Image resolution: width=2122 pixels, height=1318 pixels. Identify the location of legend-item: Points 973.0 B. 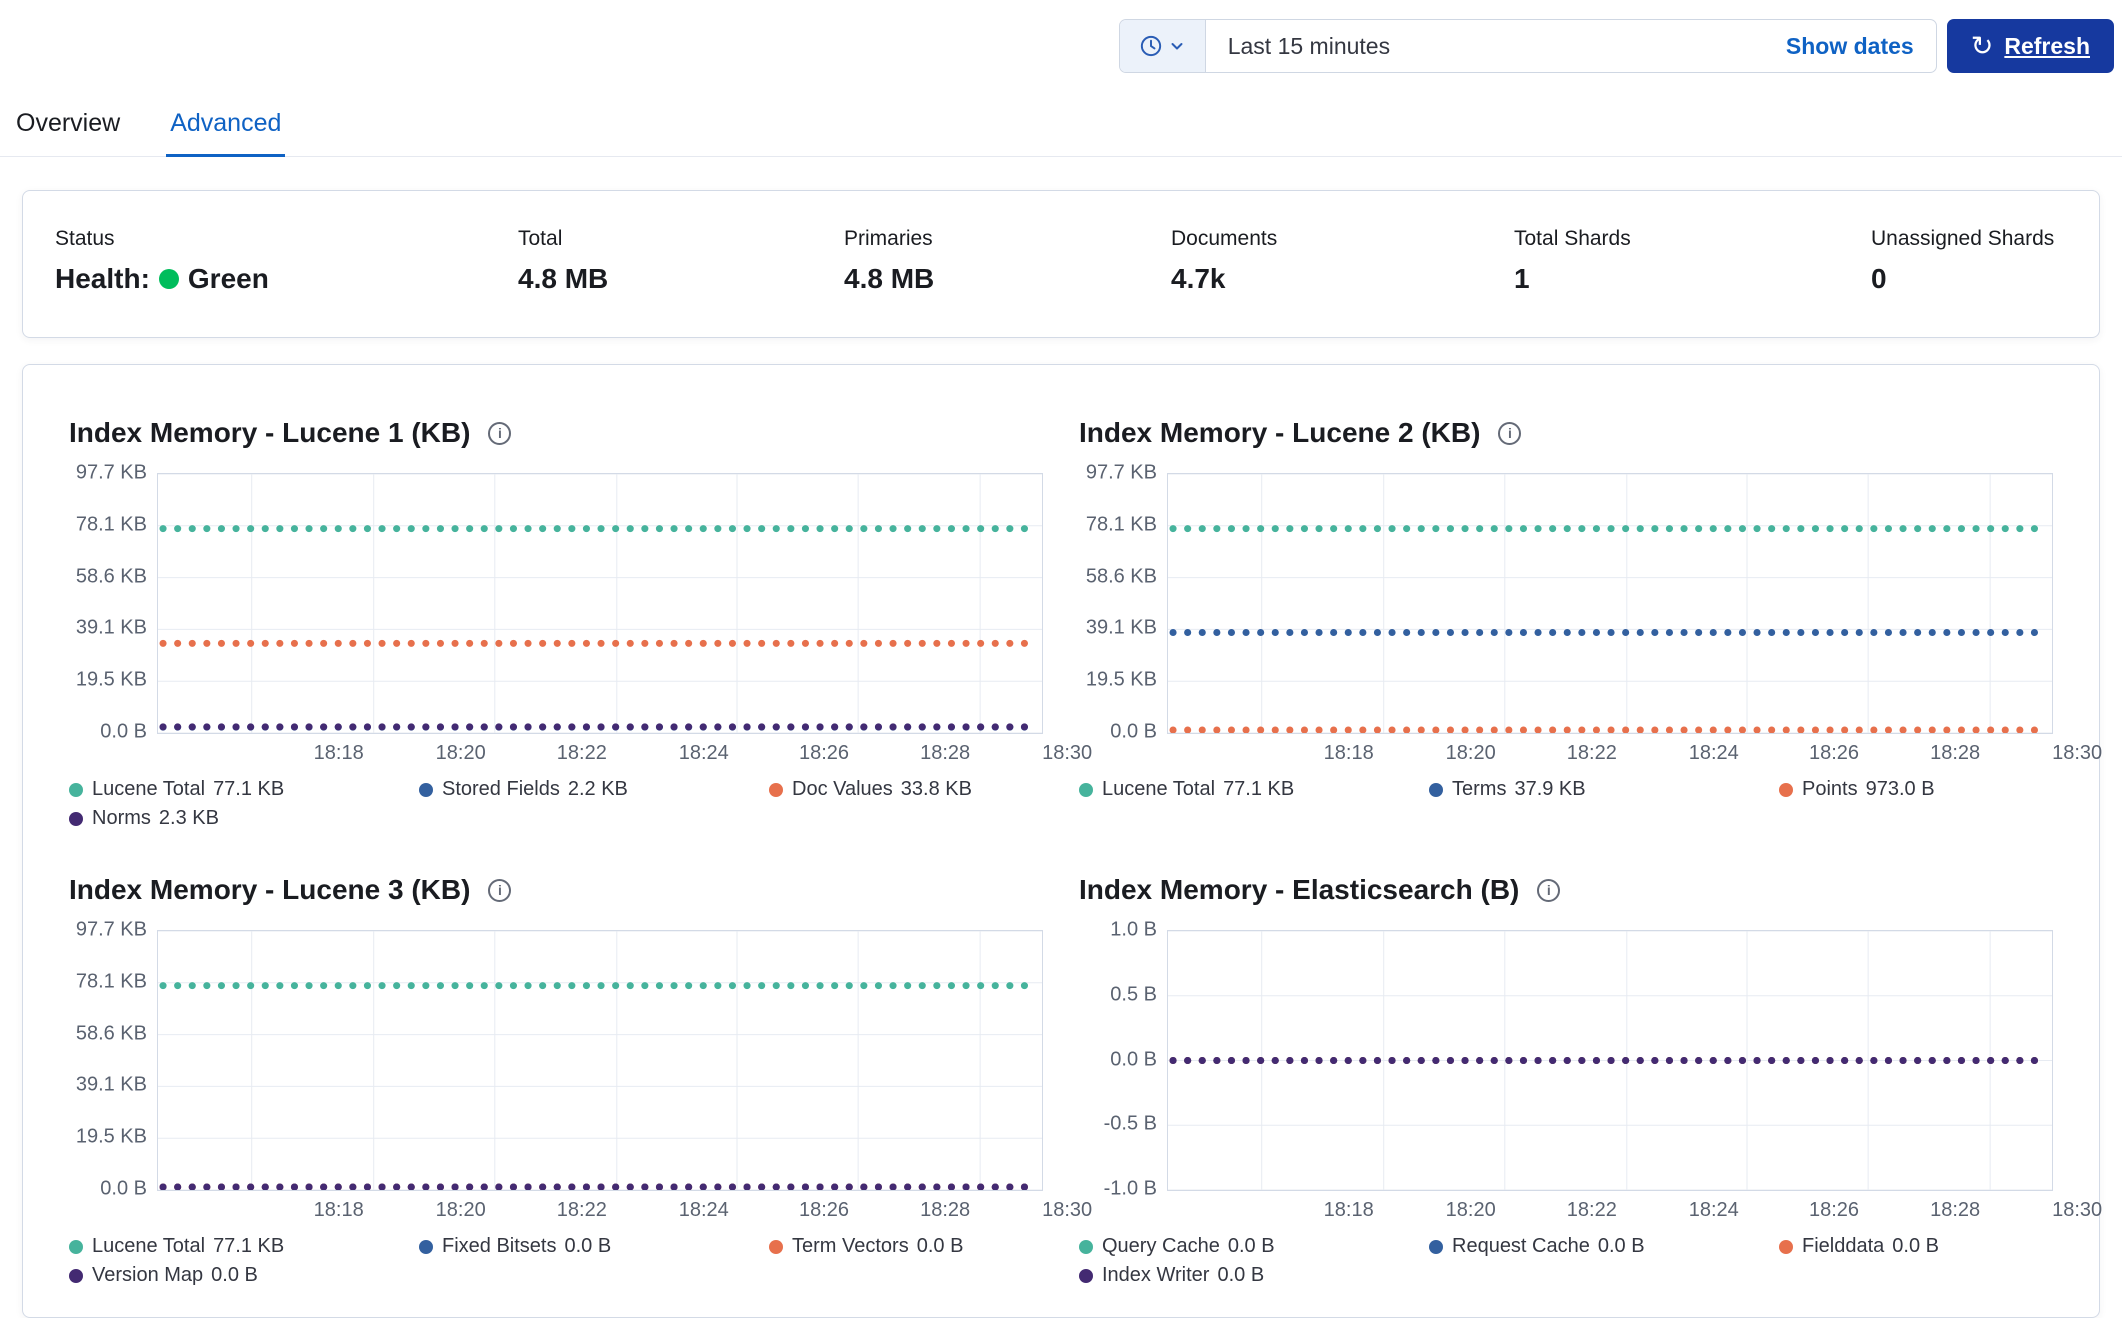
(1916, 789).